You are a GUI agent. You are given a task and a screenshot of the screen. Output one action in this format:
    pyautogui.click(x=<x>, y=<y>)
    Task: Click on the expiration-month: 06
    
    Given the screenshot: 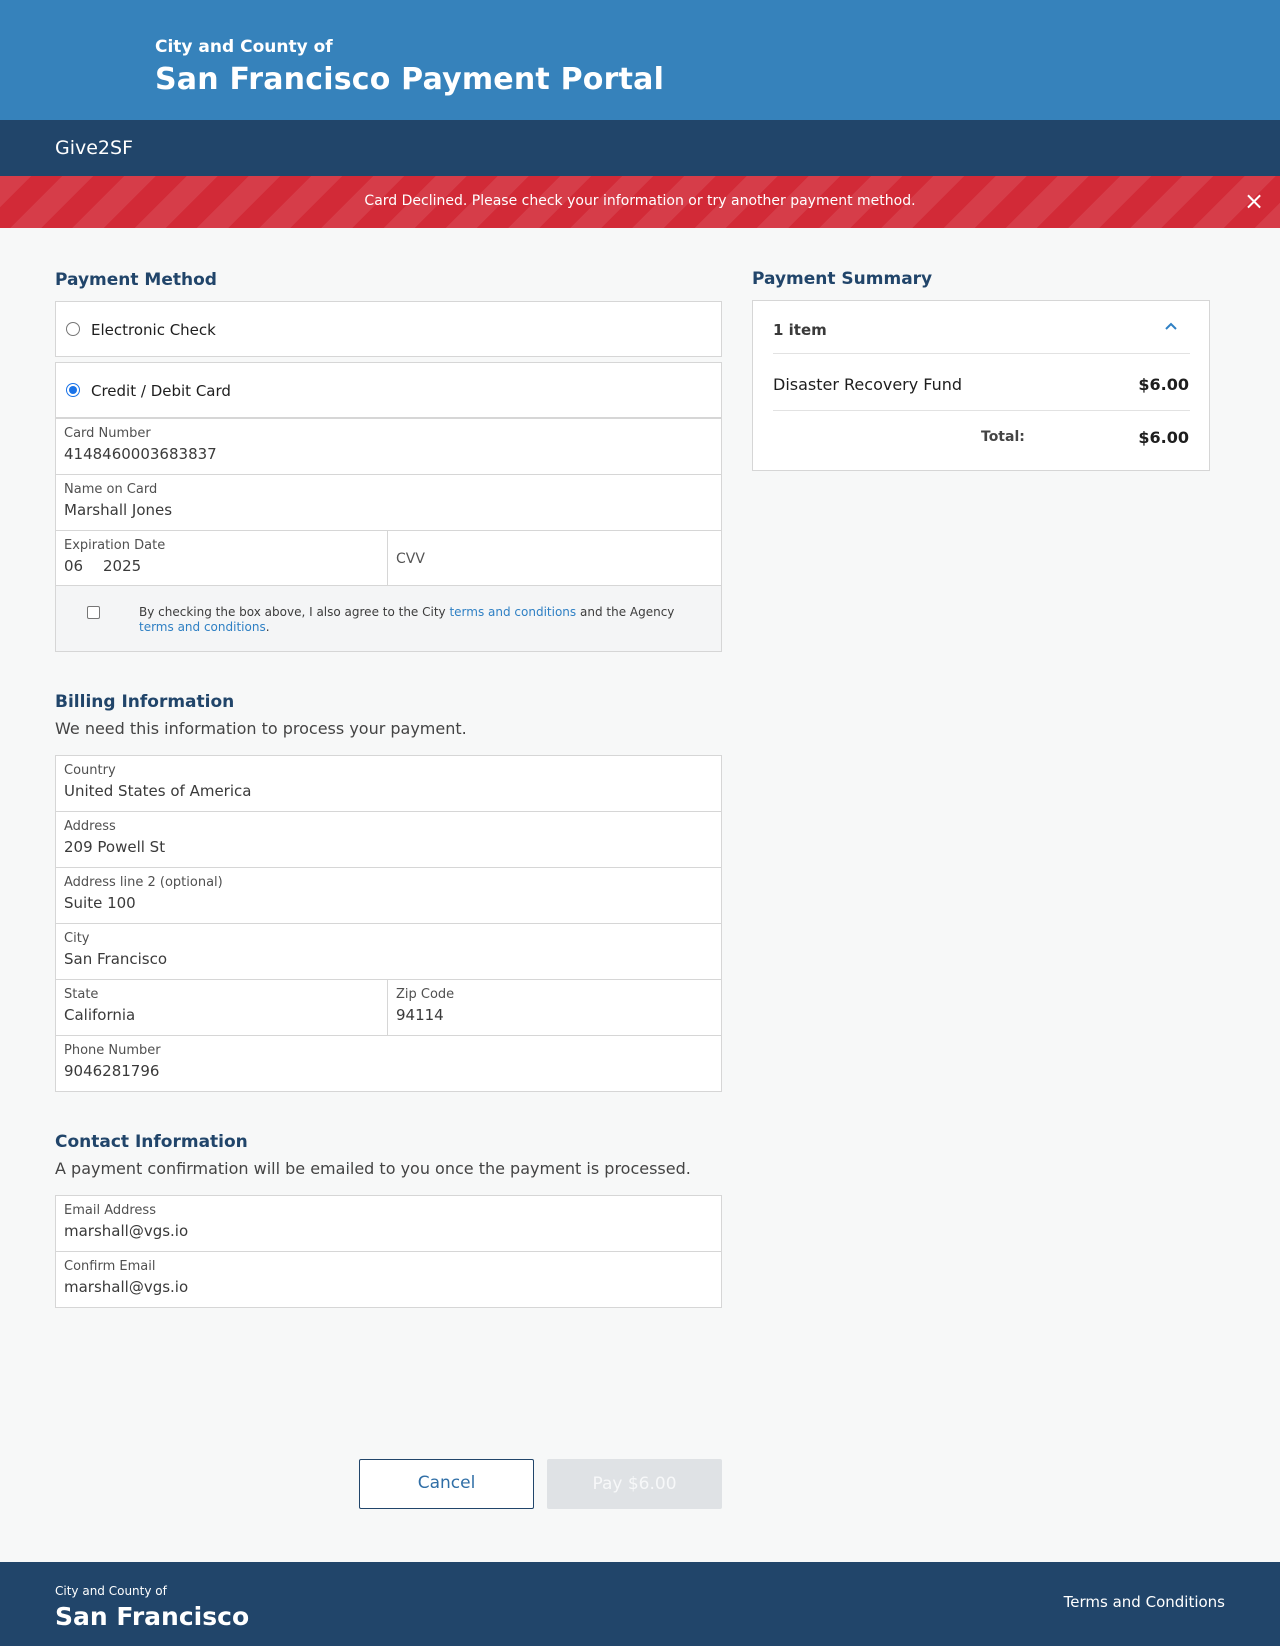 What is the action you would take?
    pyautogui.click(x=73, y=566)
    